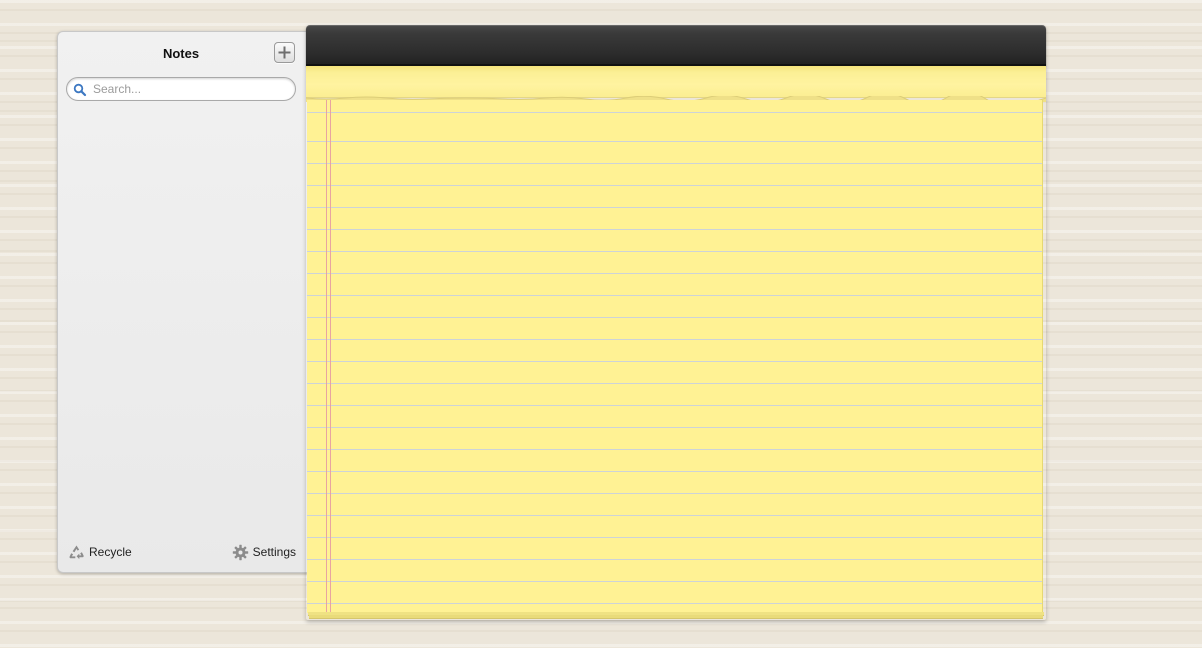  I want to click on add-note-button, so click(284, 52).